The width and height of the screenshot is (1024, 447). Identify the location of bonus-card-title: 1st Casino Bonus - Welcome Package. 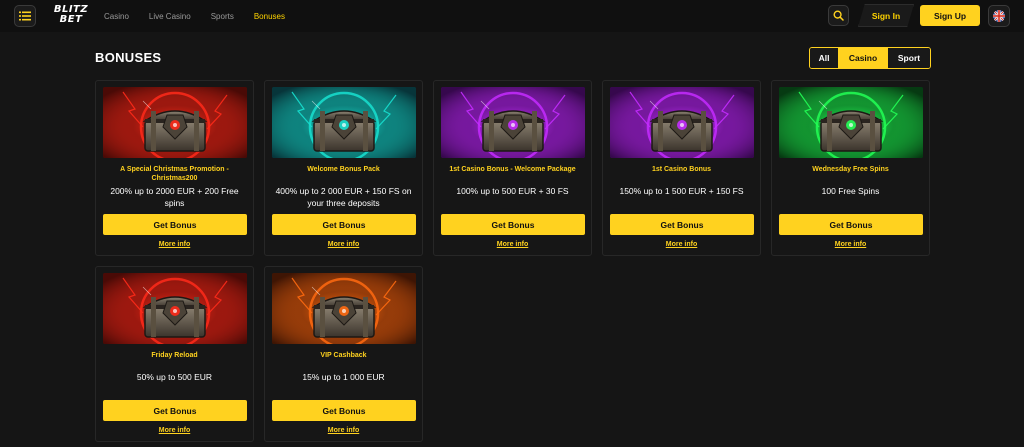
(512, 169).